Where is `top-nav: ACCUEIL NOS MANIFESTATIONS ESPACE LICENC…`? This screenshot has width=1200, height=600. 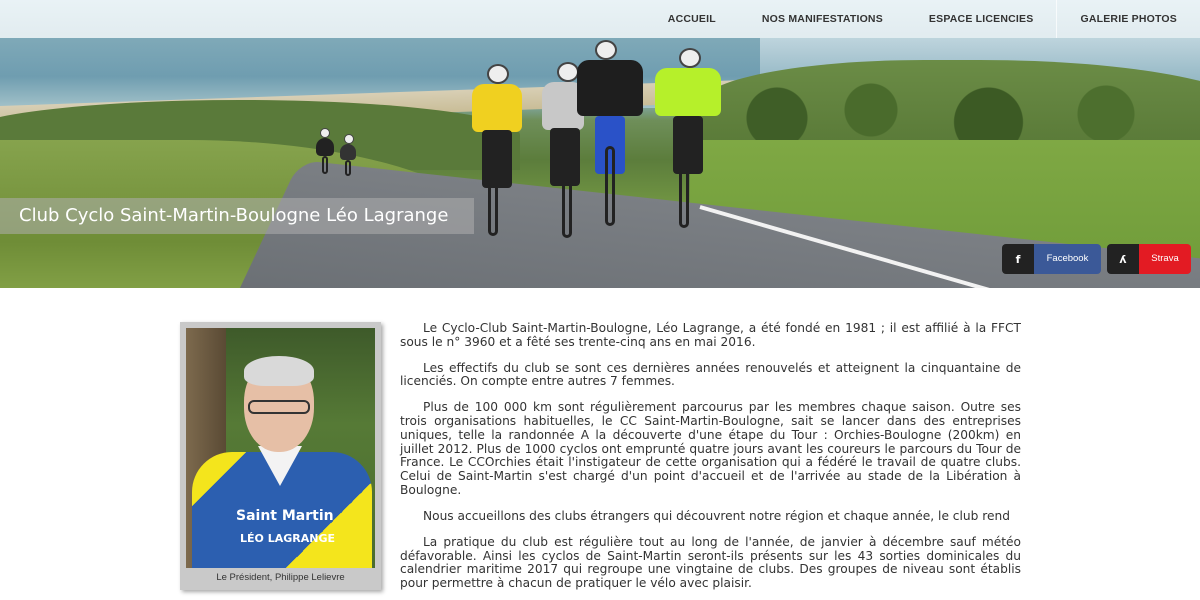
top-nav: ACCUEIL NOS MANIFESTATIONS ESPACE LICENC… is located at coordinates (600, 19).